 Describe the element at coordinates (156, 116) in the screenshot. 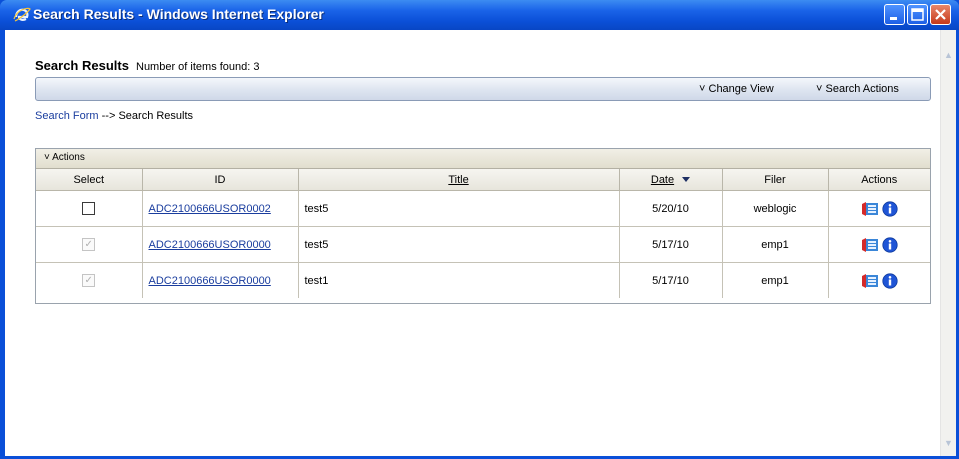

I see `breadcrumb-current: Search Results` at that location.